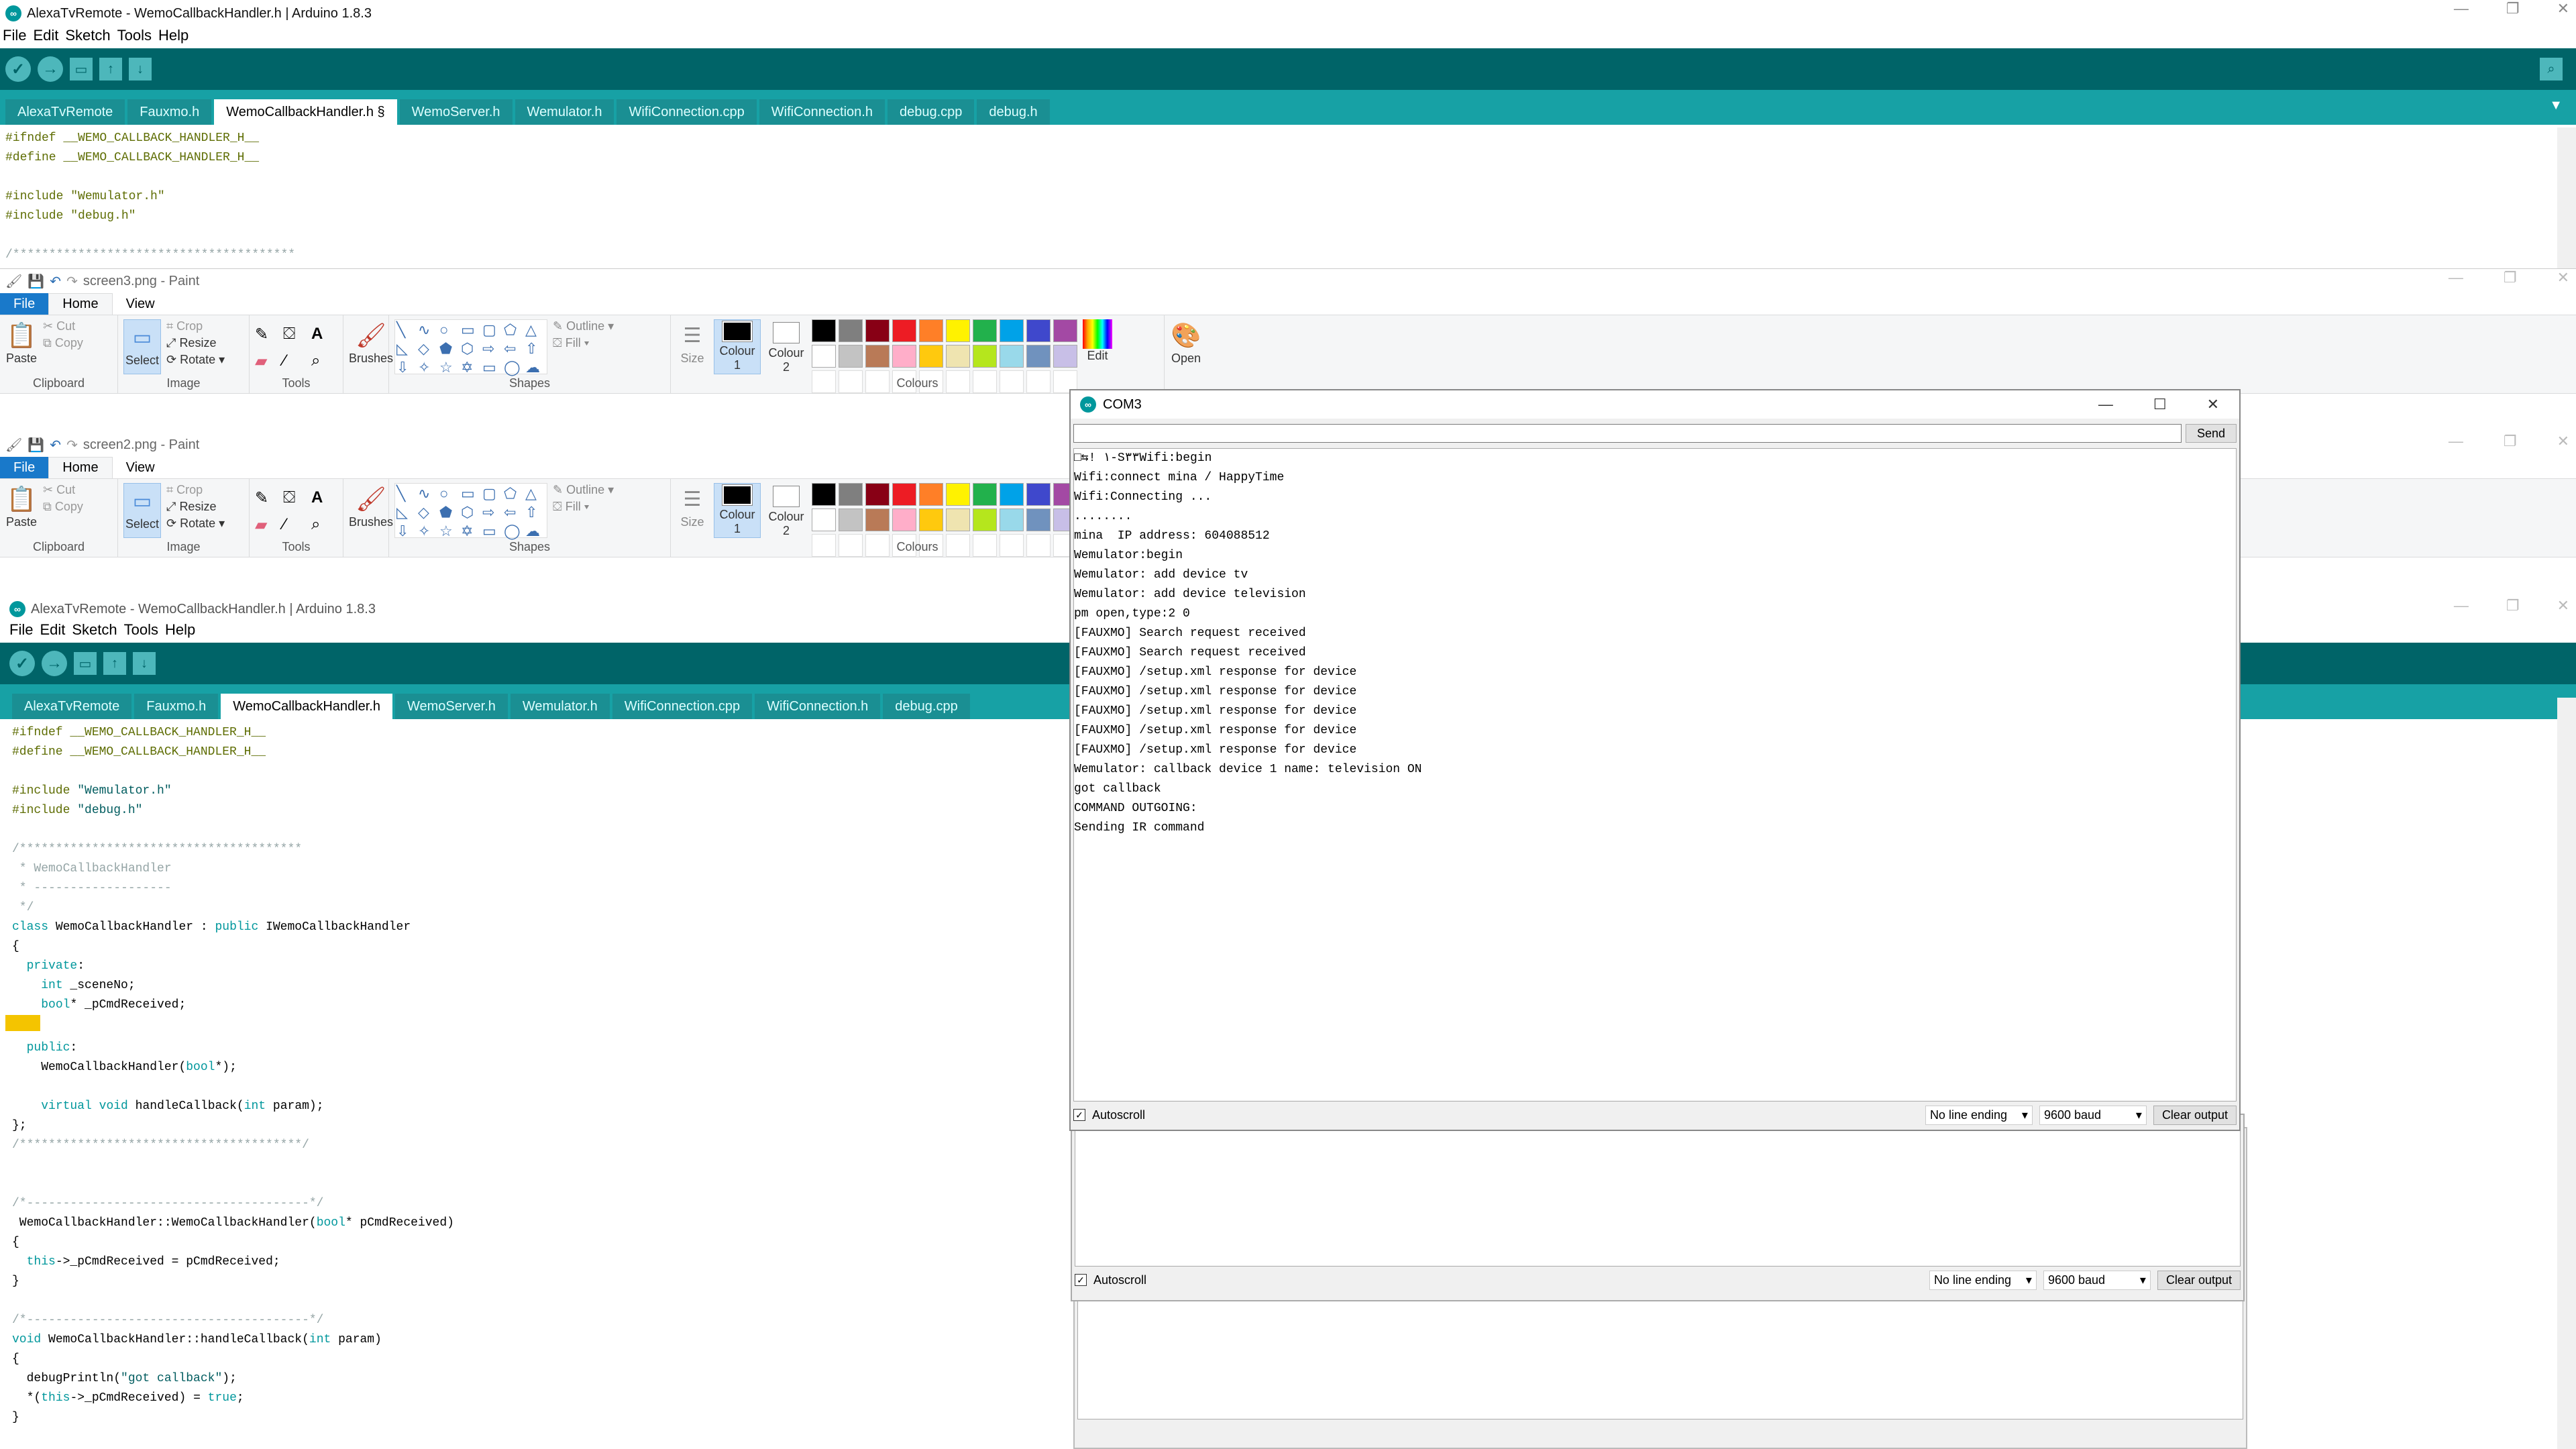 The width and height of the screenshot is (2576, 1449). What do you see at coordinates (1097, 346) in the screenshot?
I see `edit-colours-button: Edit` at bounding box center [1097, 346].